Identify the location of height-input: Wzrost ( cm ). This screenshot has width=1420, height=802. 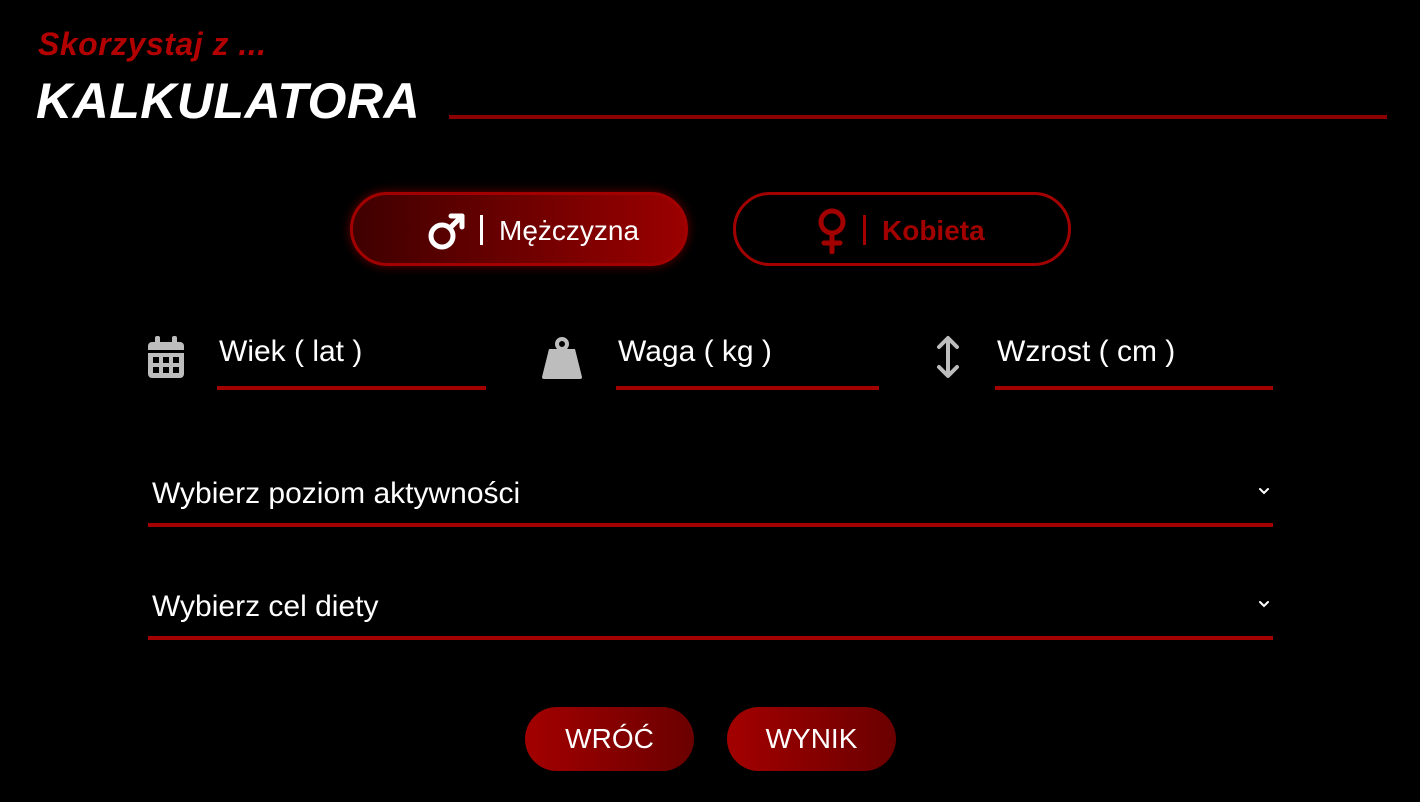
(1134, 360).